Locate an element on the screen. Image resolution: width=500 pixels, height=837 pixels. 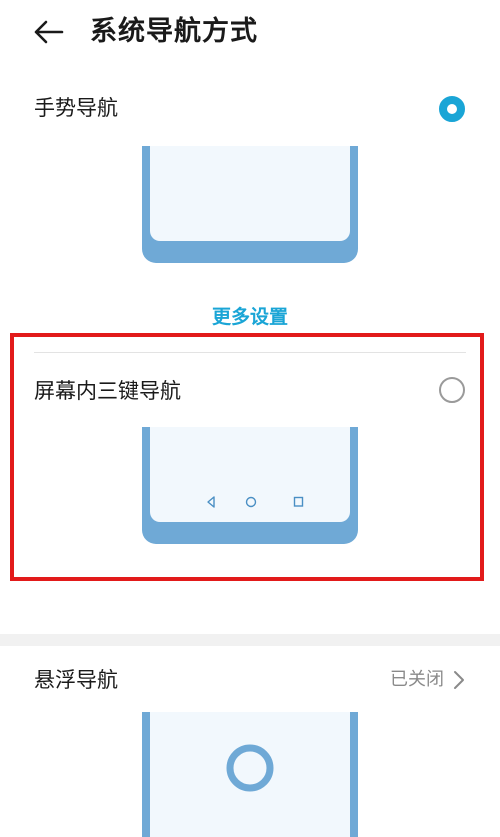
gesture-nav-preview is located at coordinates (250, 204).